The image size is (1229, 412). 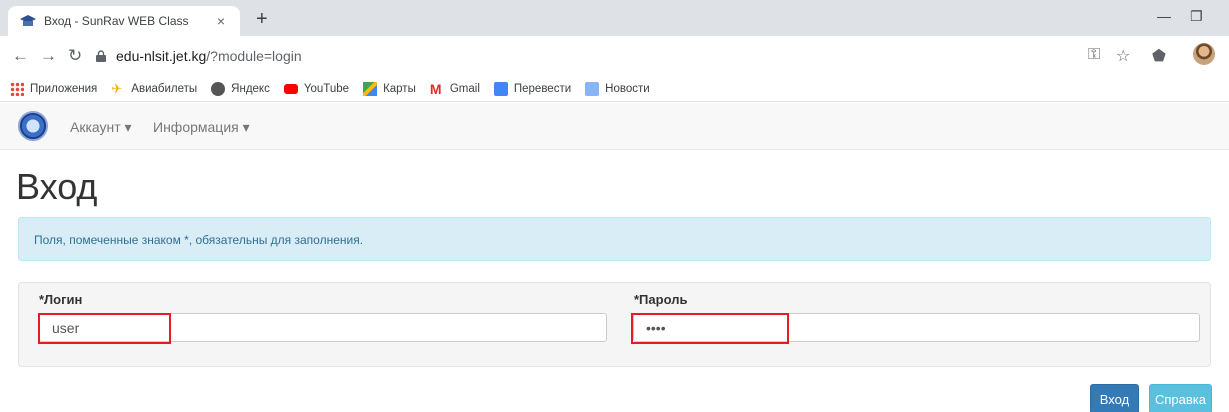 I want to click on password-label: *Пароль, so click(x=661, y=299).